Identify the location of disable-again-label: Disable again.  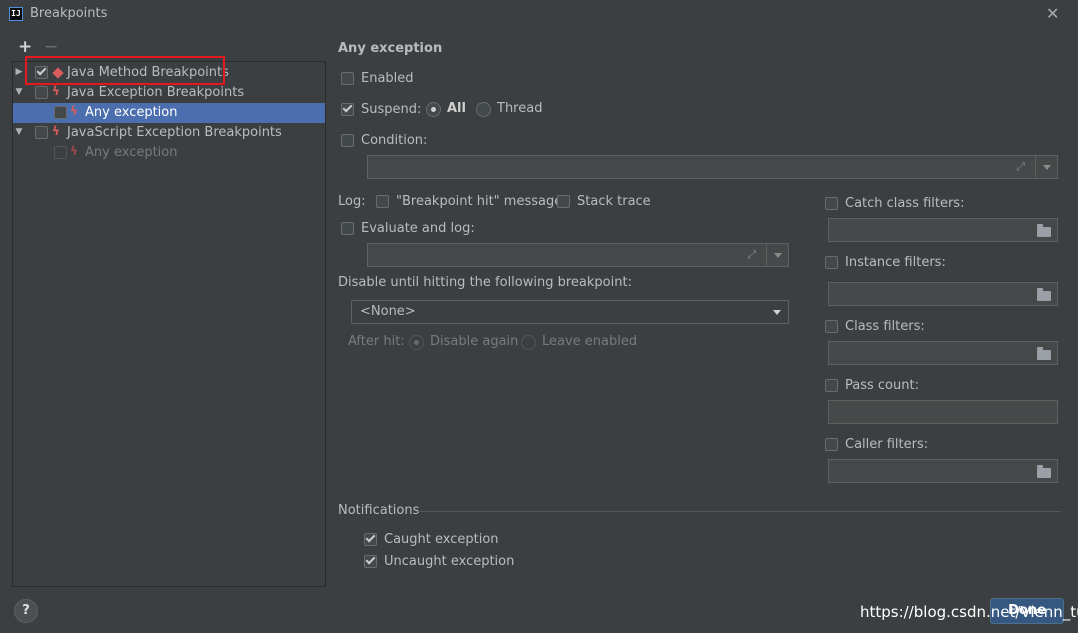
(474, 341).